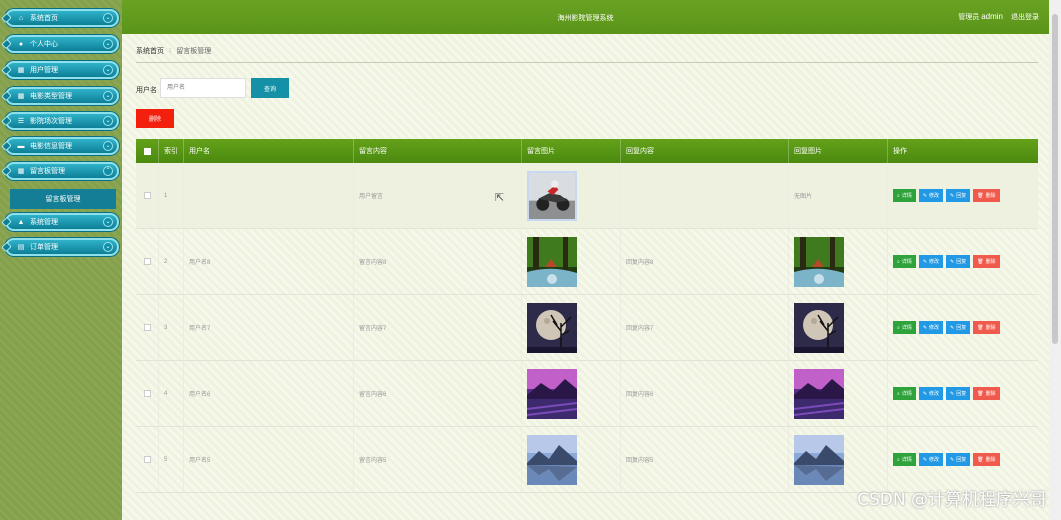 This screenshot has width=1061, height=520. Describe the element at coordinates (900, 151) in the screenshot. I see `col-actions: 操作` at that location.